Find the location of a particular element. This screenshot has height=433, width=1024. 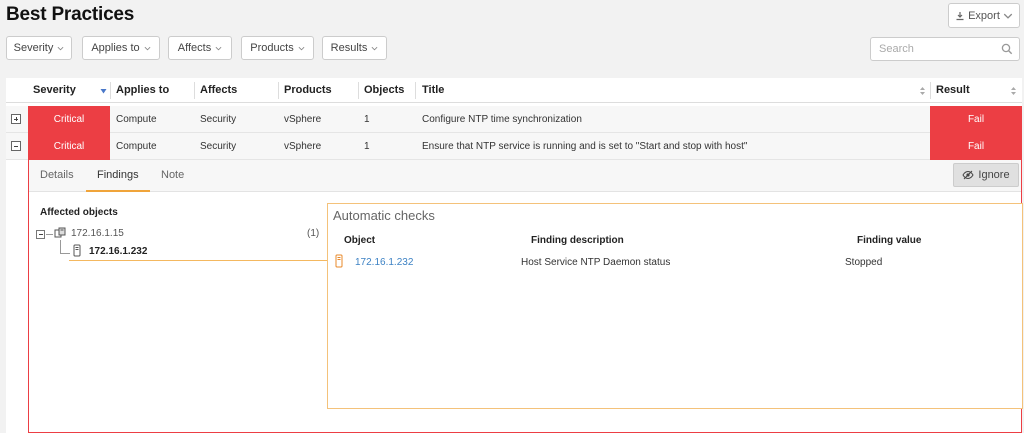

filter-applies-to-button: Applies to is located at coordinates (121, 48).